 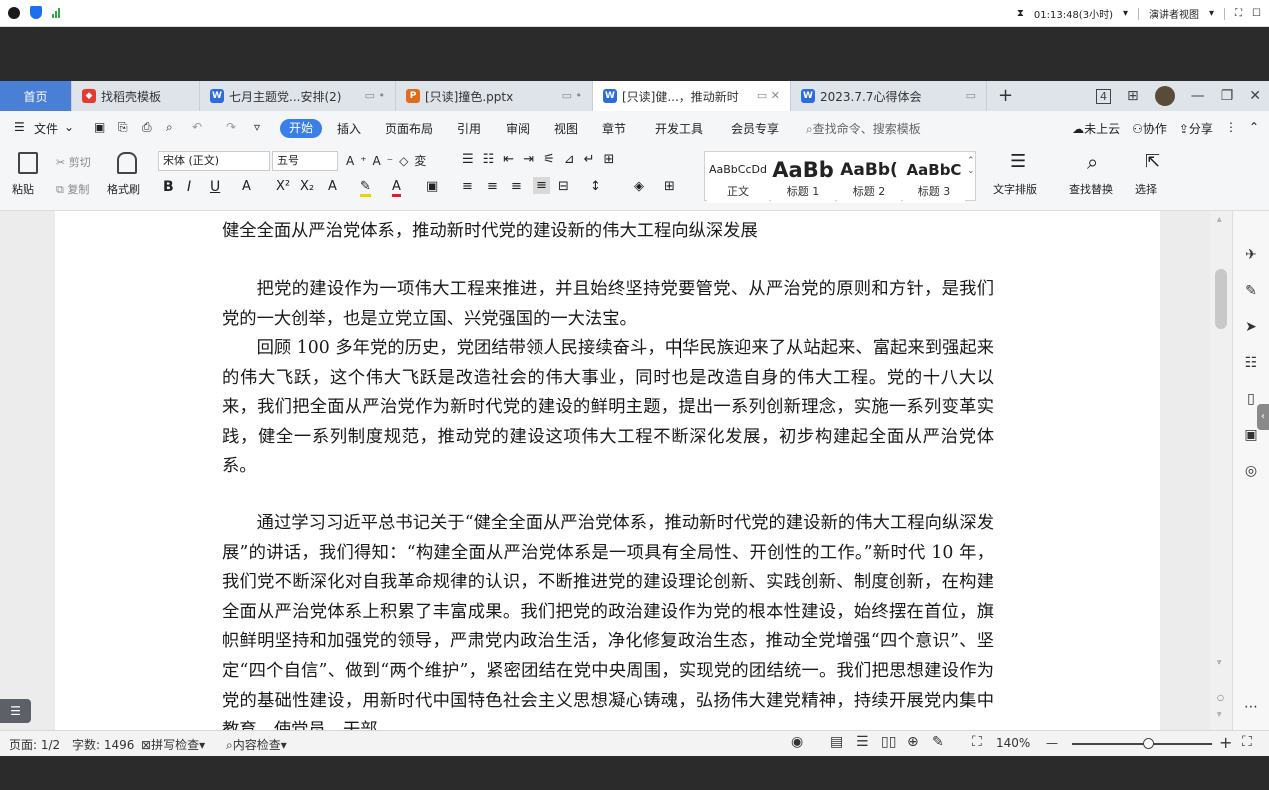 I want to click on underline-button: U, so click(x=215, y=187).